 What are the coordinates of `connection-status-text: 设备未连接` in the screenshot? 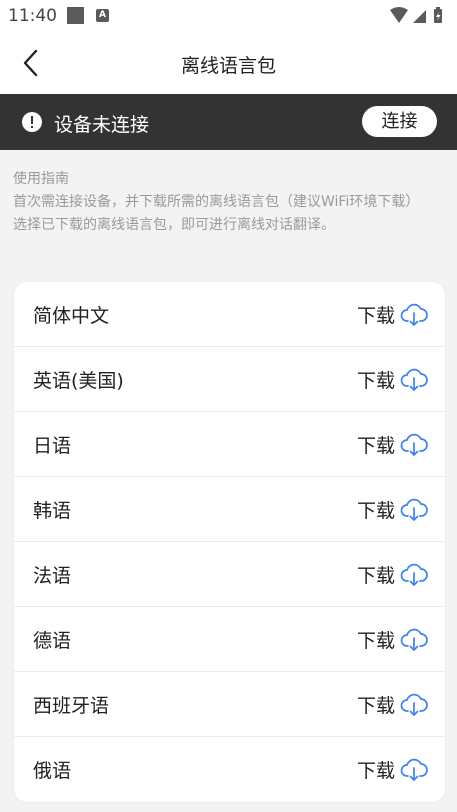 It's located at (102, 125).